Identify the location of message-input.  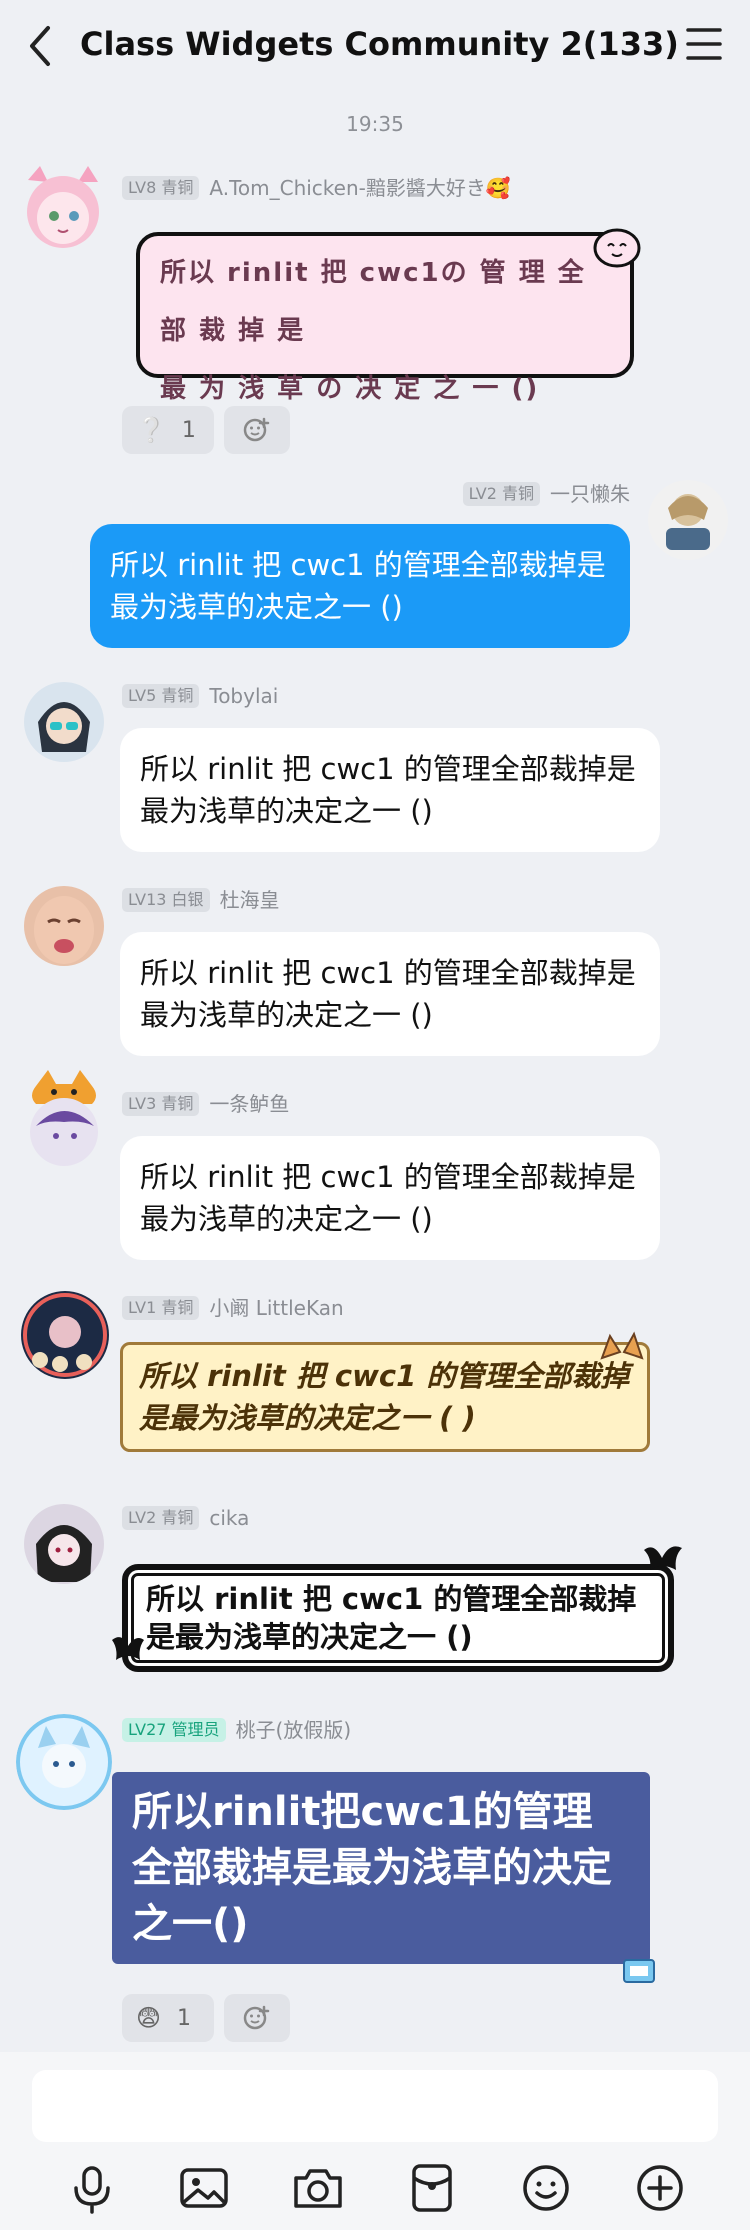
(375, 2106).